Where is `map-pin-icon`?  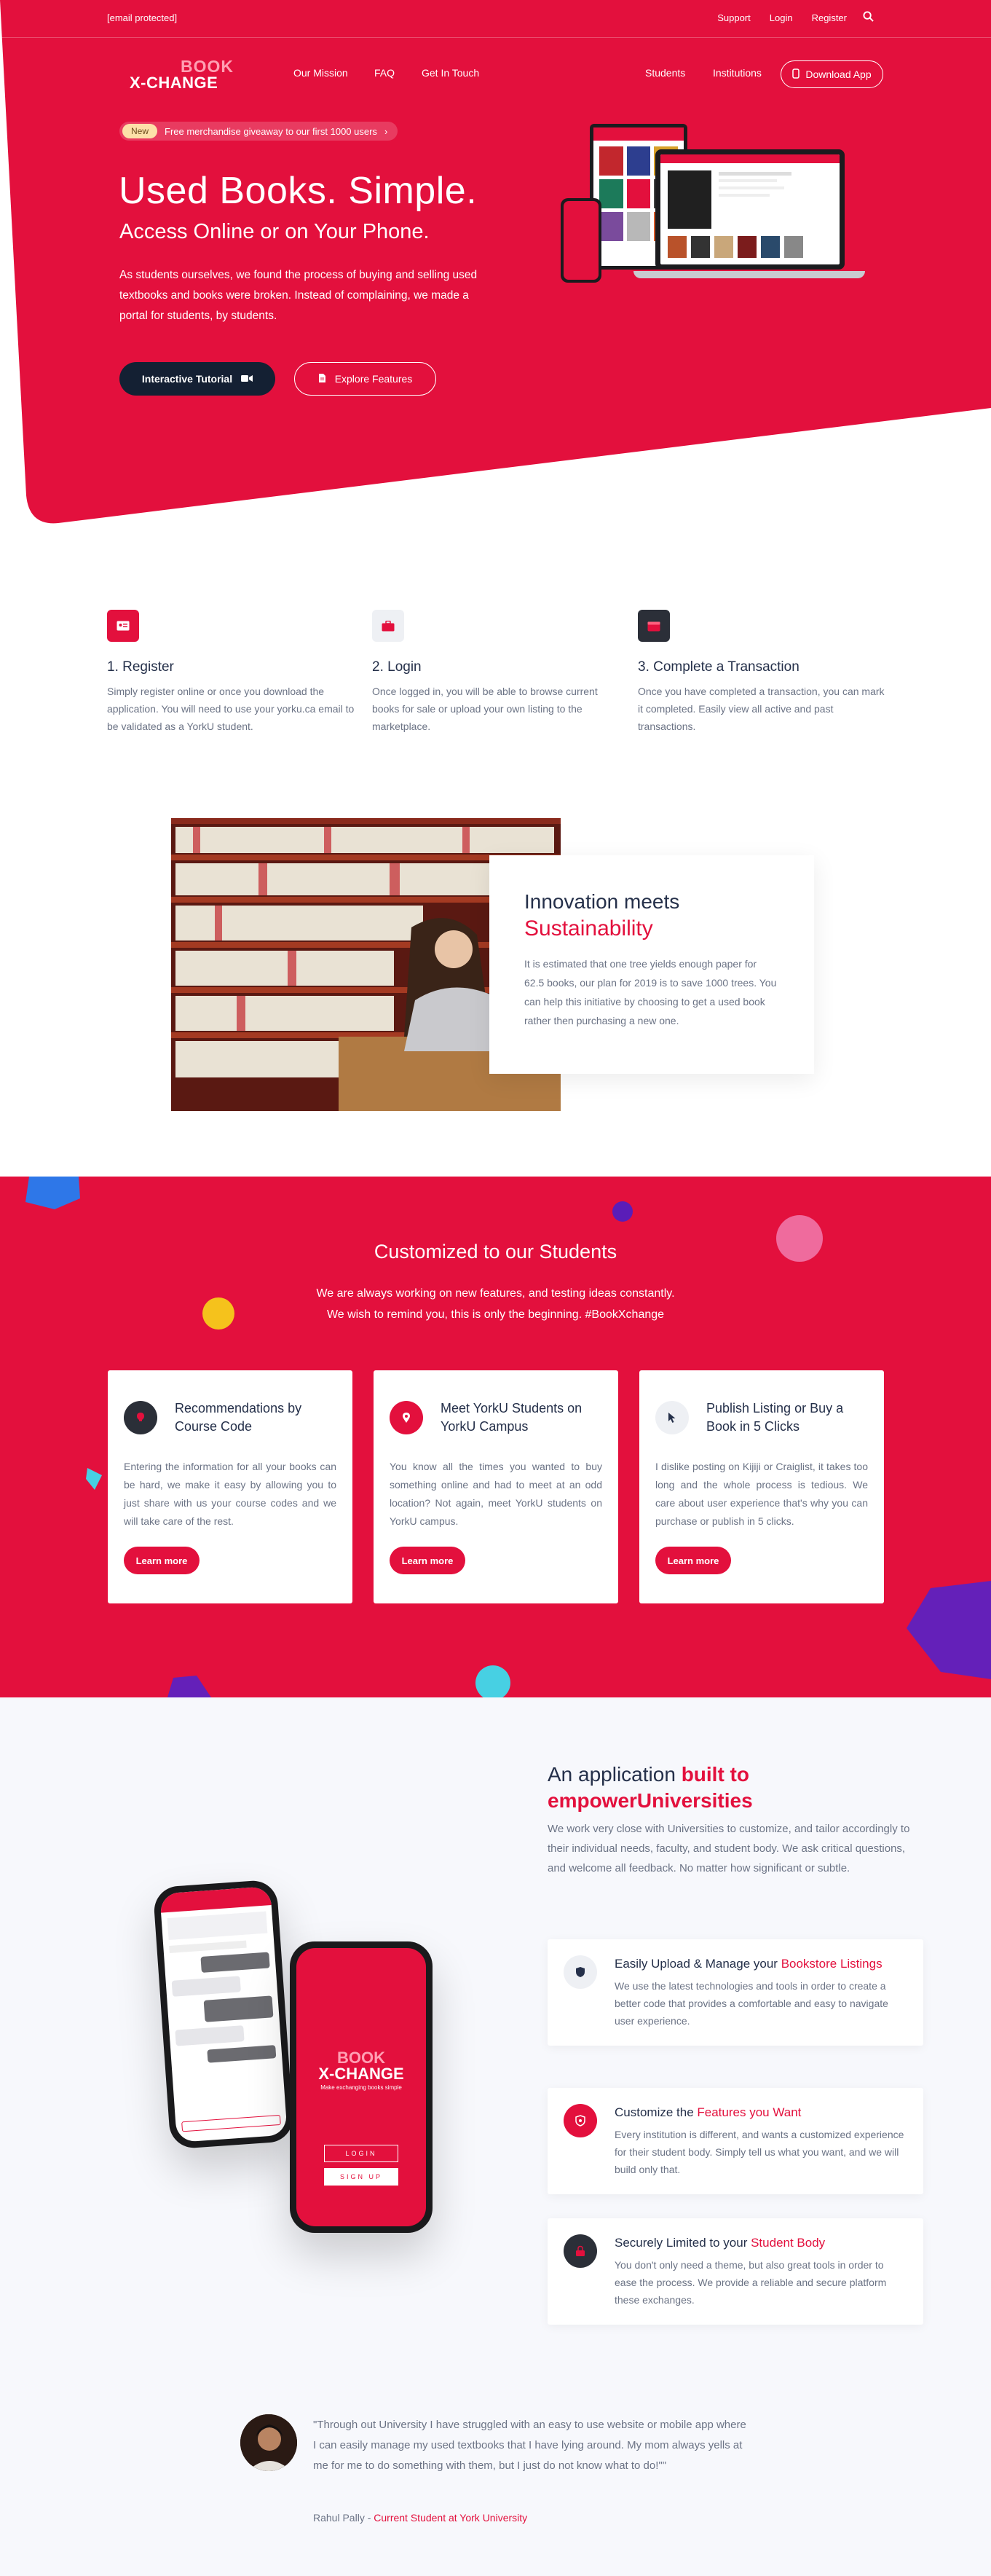 map-pin-icon is located at coordinates (406, 1417).